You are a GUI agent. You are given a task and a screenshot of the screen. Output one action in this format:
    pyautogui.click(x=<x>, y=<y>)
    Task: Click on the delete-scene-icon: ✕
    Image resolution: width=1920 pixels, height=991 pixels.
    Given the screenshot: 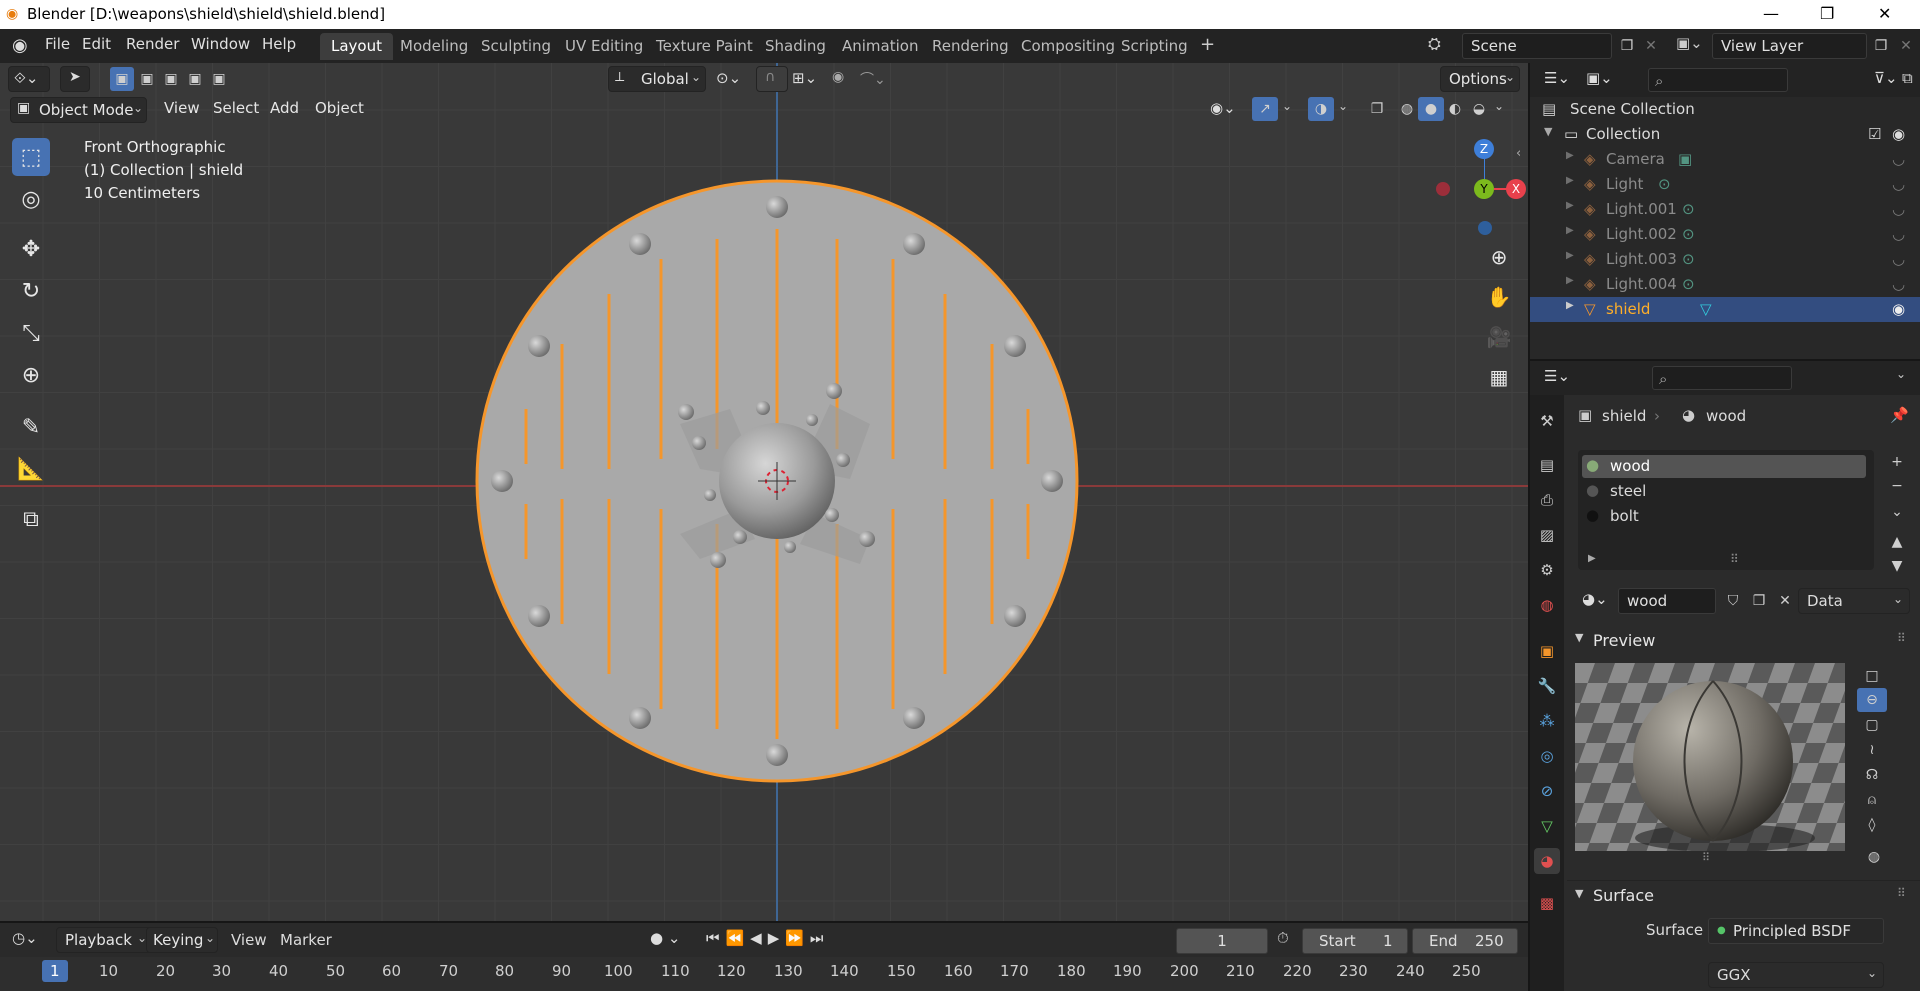 What is the action you would take?
    pyautogui.click(x=1651, y=46)
    